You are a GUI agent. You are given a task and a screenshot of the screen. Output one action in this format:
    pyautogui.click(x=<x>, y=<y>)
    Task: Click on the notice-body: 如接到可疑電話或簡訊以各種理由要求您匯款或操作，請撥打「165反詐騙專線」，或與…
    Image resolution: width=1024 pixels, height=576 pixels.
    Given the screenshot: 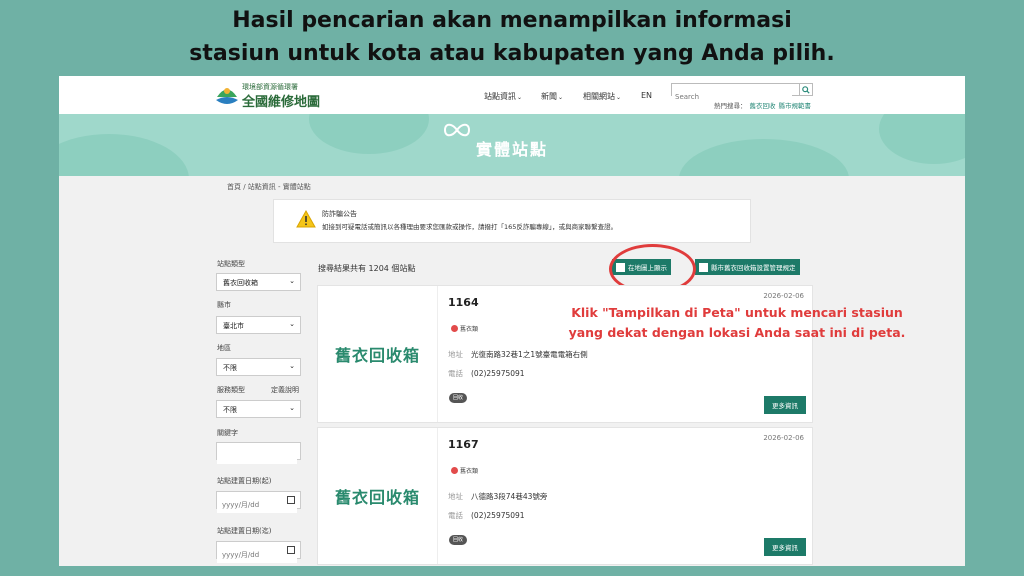 What is the action you would take?
    pyautogui.click(x=470, y=227)
    